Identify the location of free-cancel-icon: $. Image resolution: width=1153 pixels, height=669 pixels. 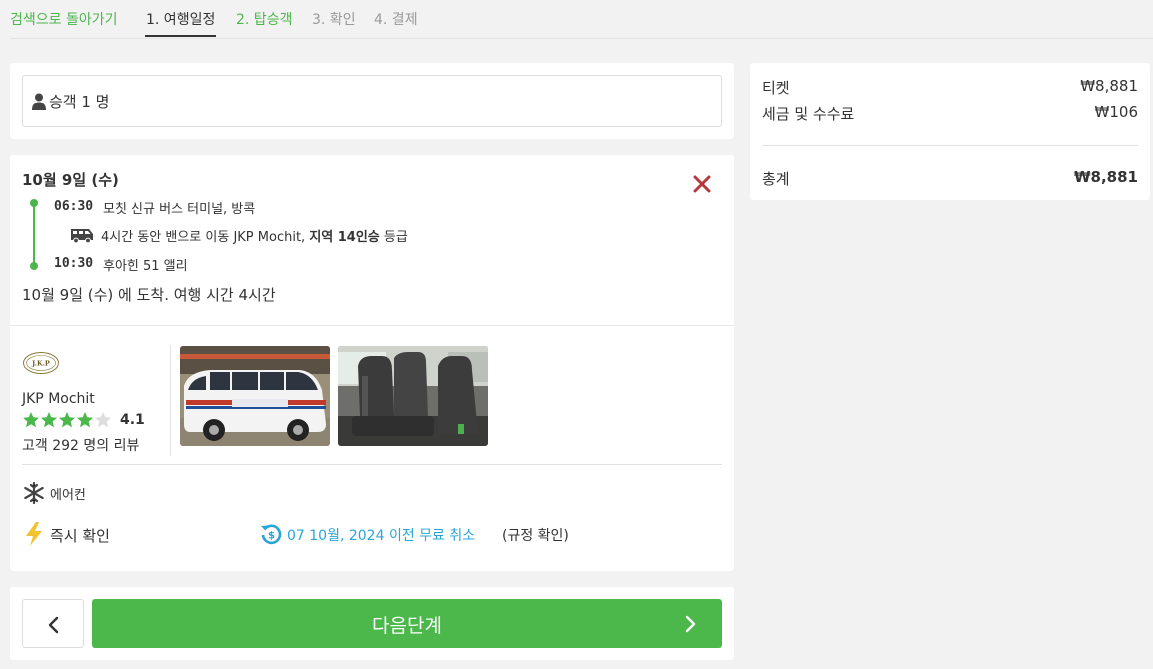
(271, 534).